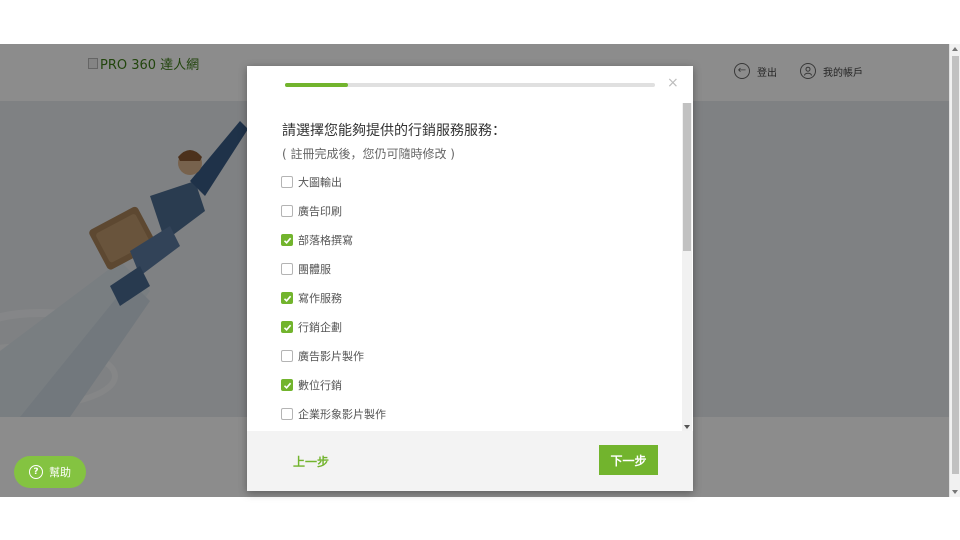  What do you see at coordinates (60, 472) in the screenshot?
I see `help-label: 幫助` at bounding box center [60, 472].